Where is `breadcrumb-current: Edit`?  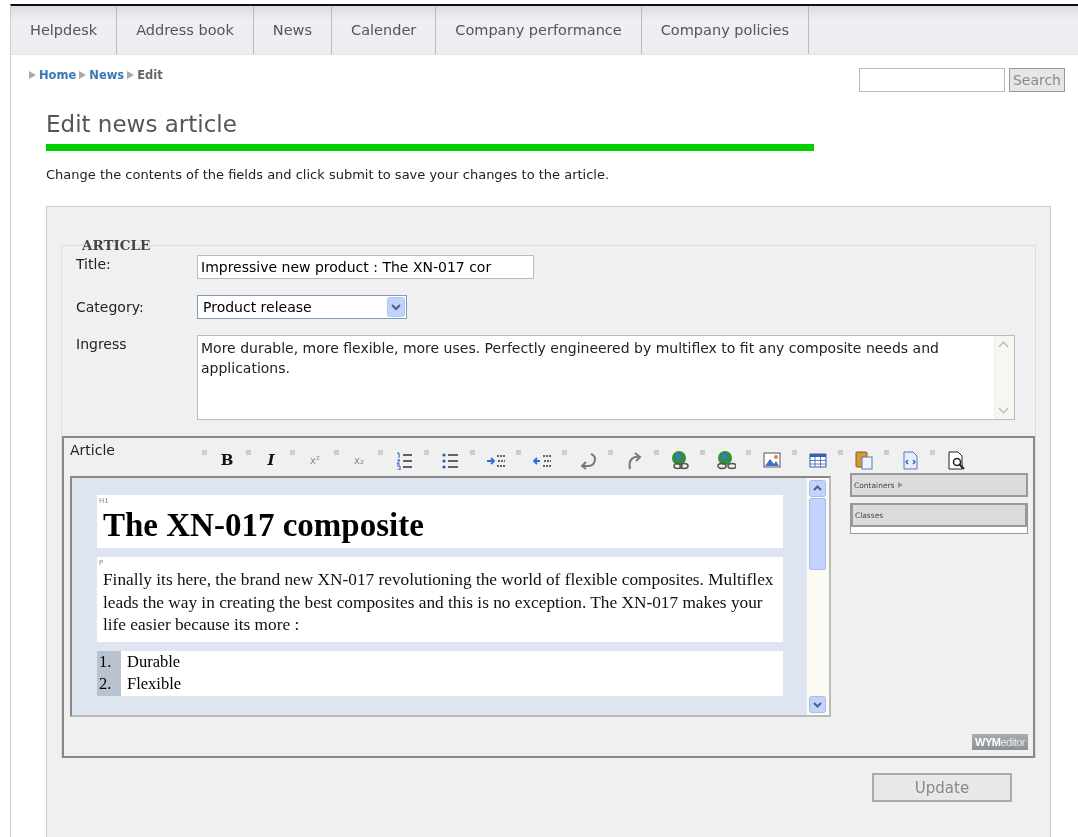
breadcrumb-current: Edit is located at coordinates (150, 75).